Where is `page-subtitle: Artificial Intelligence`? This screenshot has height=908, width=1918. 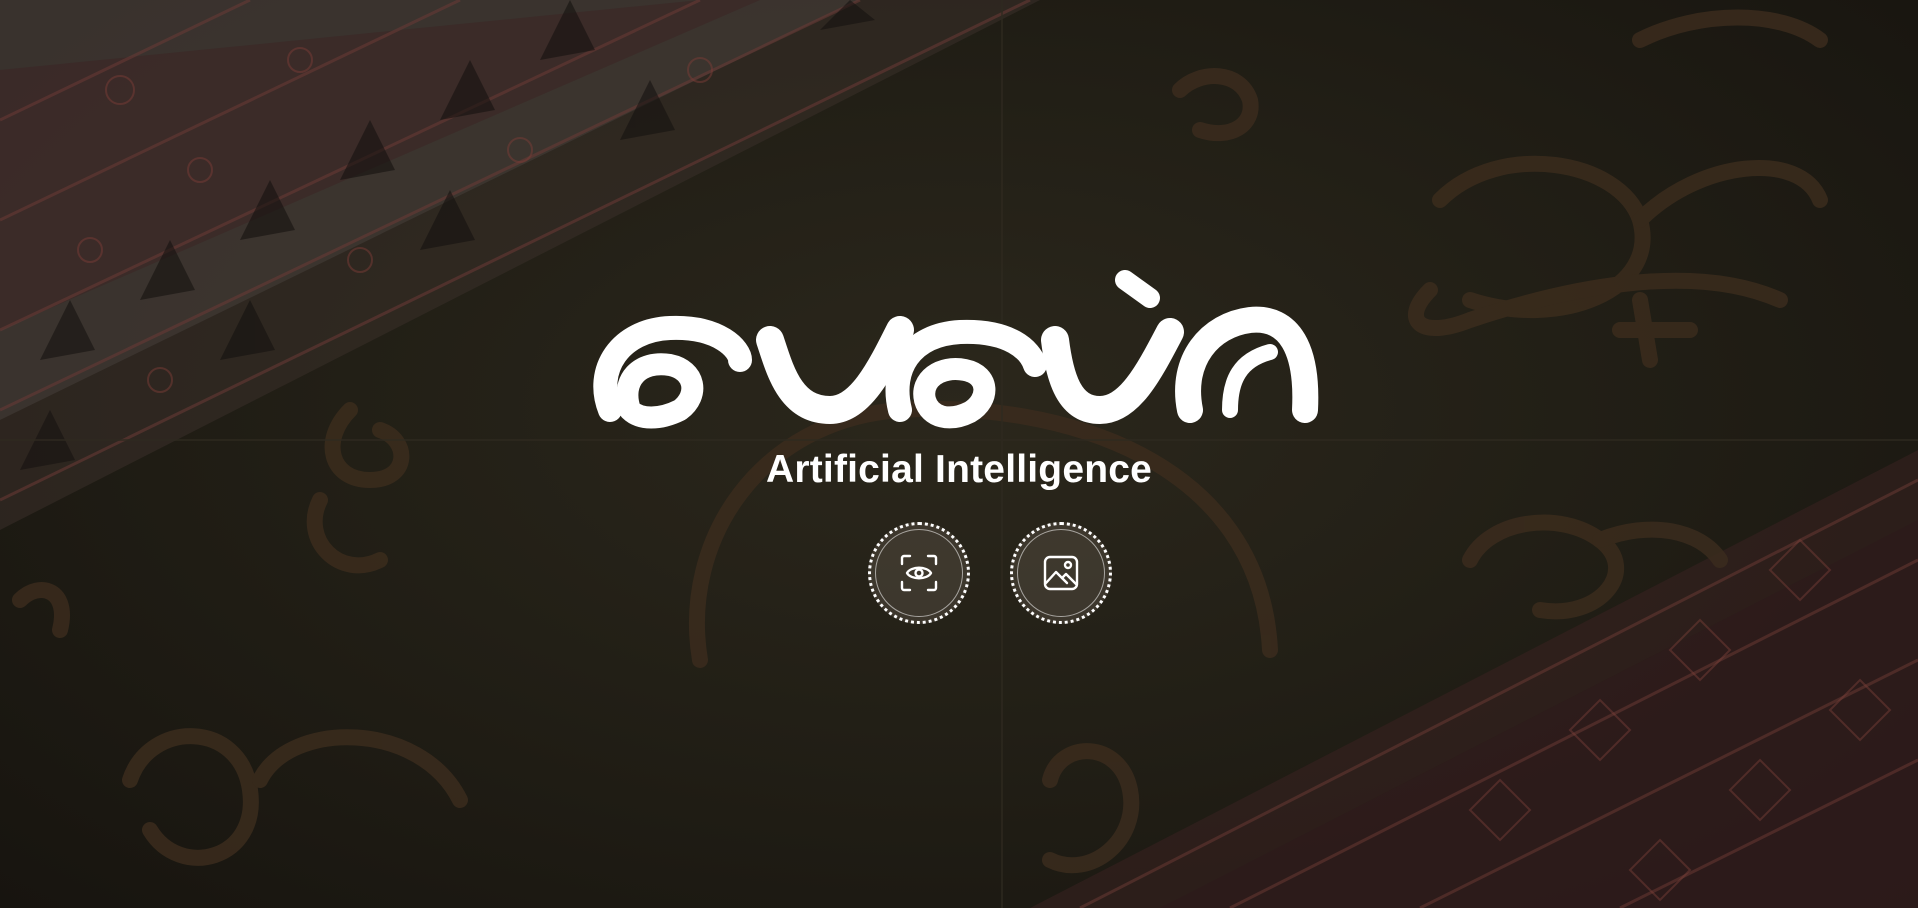 page-subtitle: Artificial Intelligence is located at coordinates (959, 469).